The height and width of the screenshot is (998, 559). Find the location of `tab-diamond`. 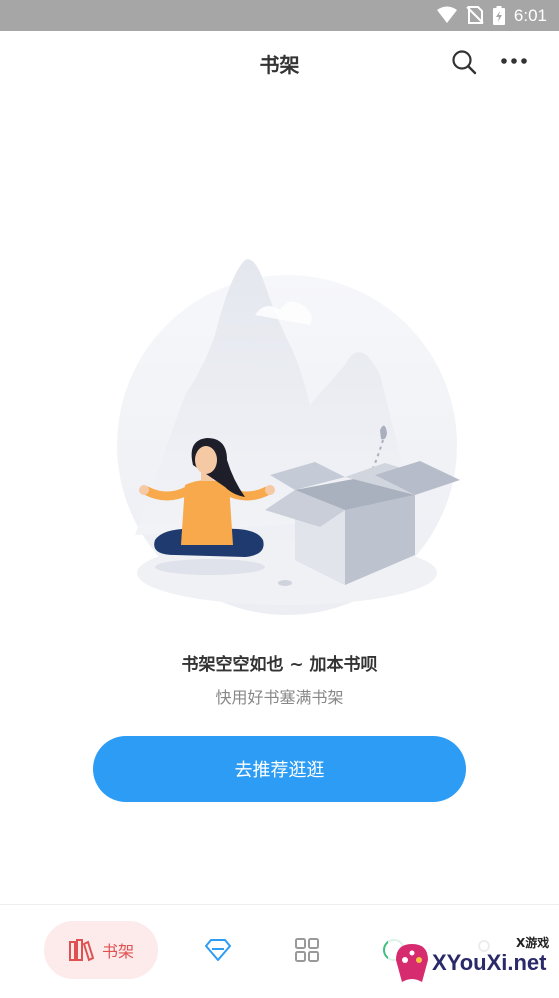

tab-diamond is located at coordinates (218, 950).